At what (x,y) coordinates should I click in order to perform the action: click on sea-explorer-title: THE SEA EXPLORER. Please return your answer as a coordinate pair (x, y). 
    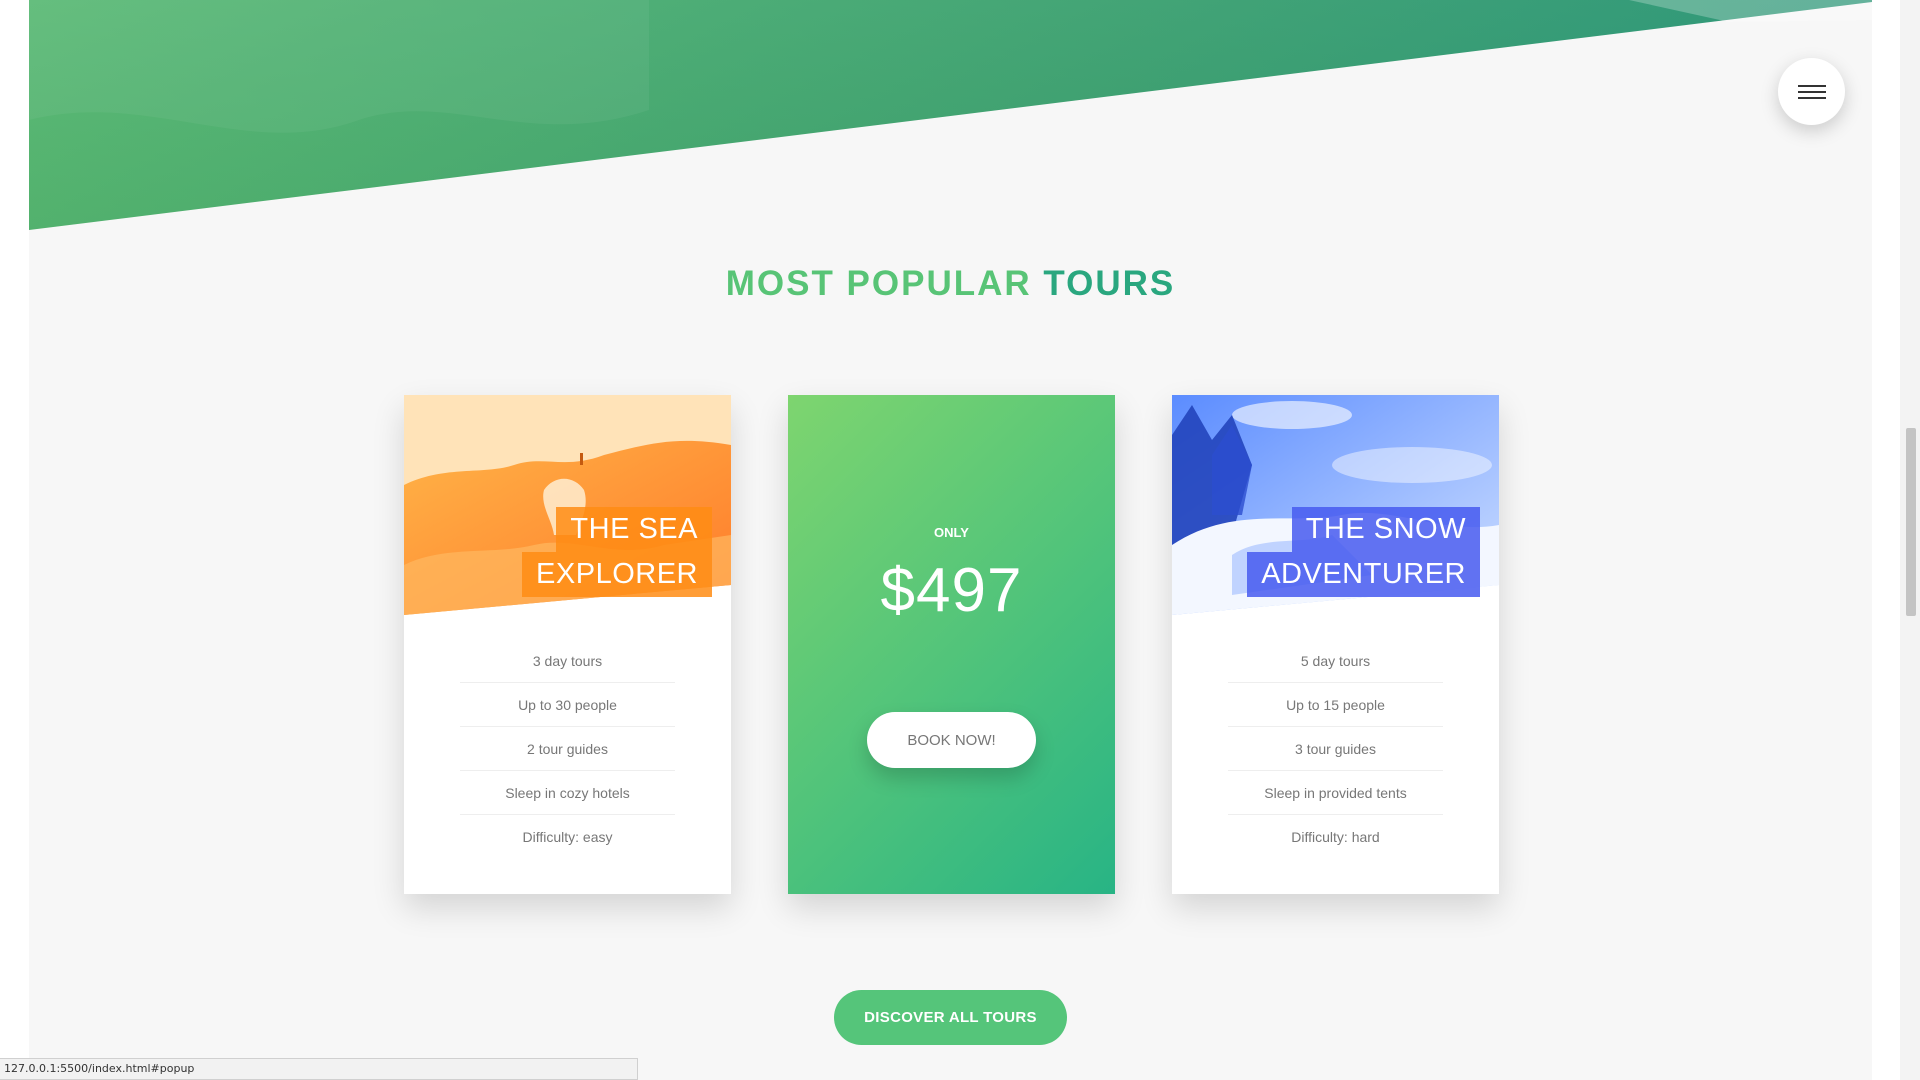
    Looking at the image, I should click on (617, 552).